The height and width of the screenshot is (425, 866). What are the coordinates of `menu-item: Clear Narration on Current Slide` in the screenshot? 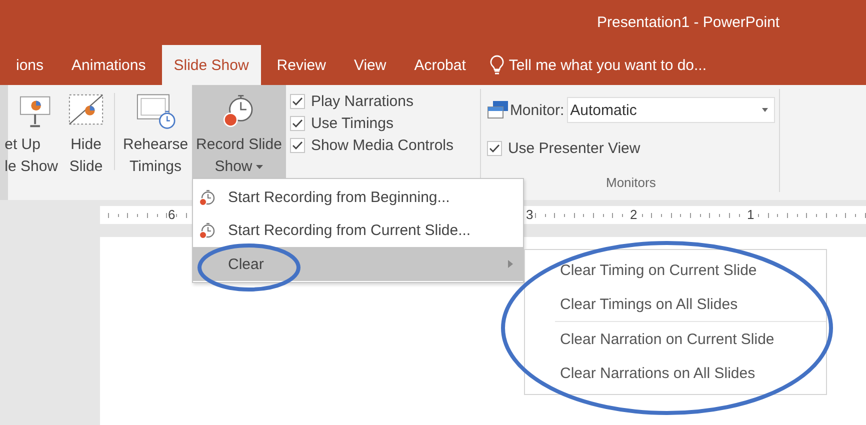 It's located at (675, 339).